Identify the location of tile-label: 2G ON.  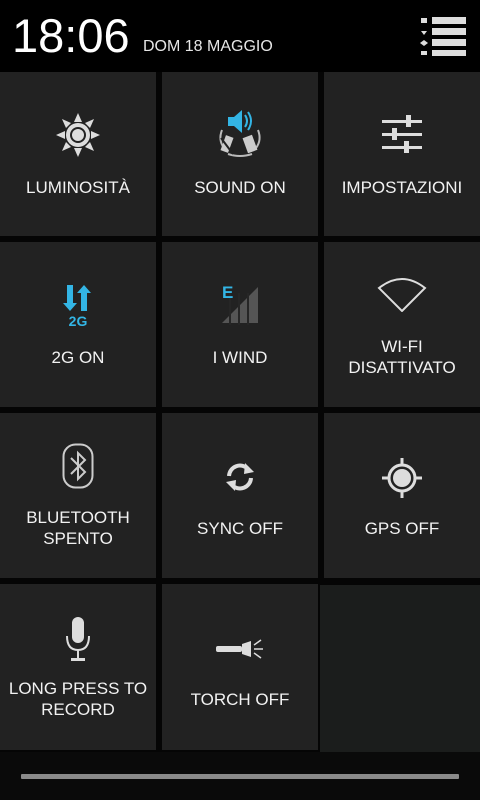
(78, 357).